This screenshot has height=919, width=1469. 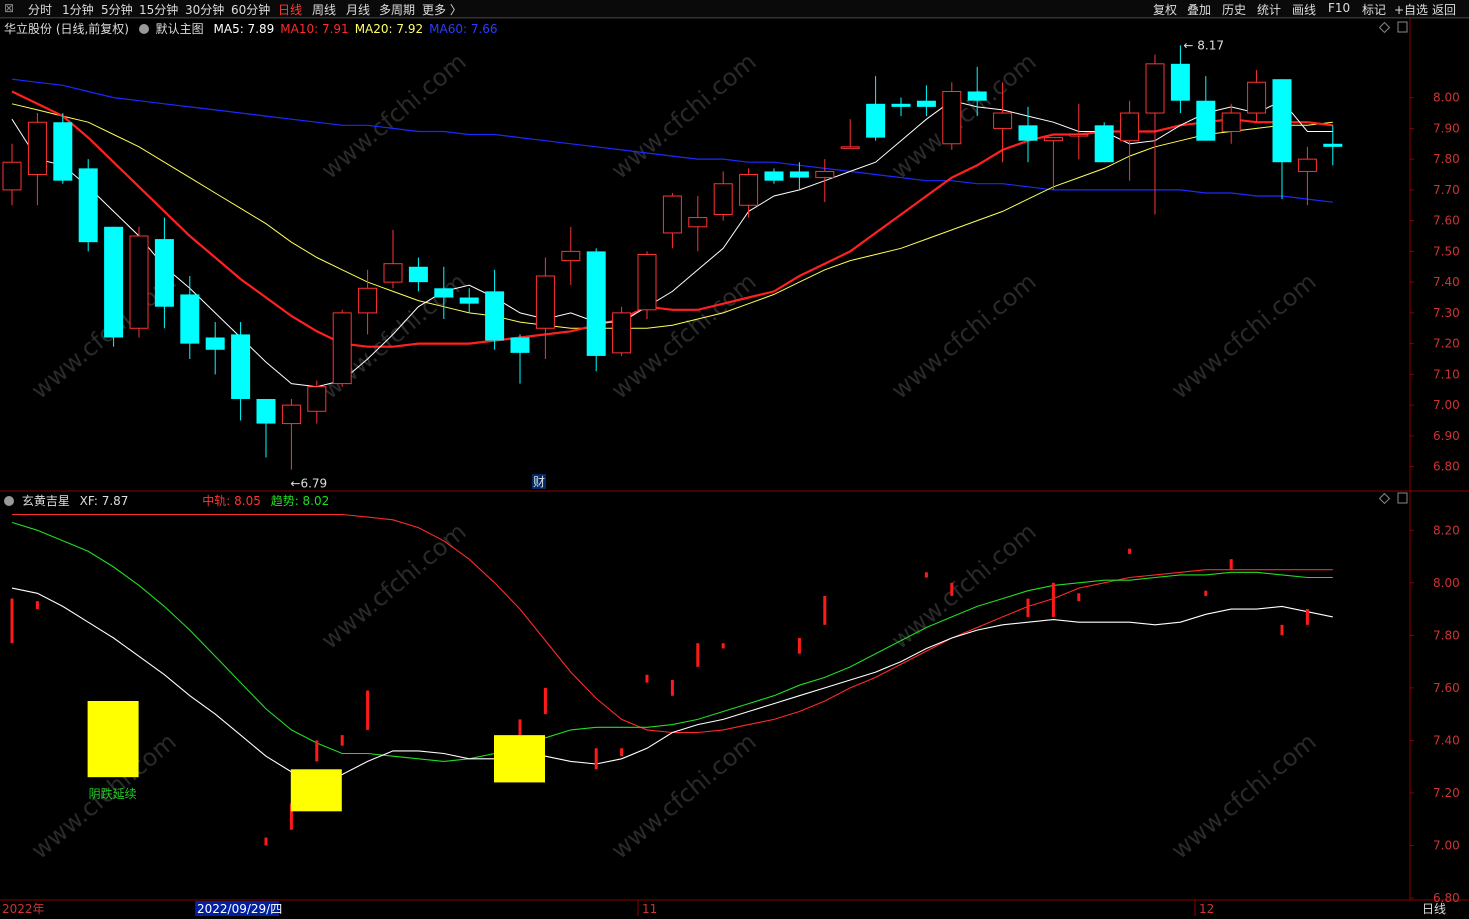 I want to click on main-ytick-10: 7.00, so click(x=1446, y=405).